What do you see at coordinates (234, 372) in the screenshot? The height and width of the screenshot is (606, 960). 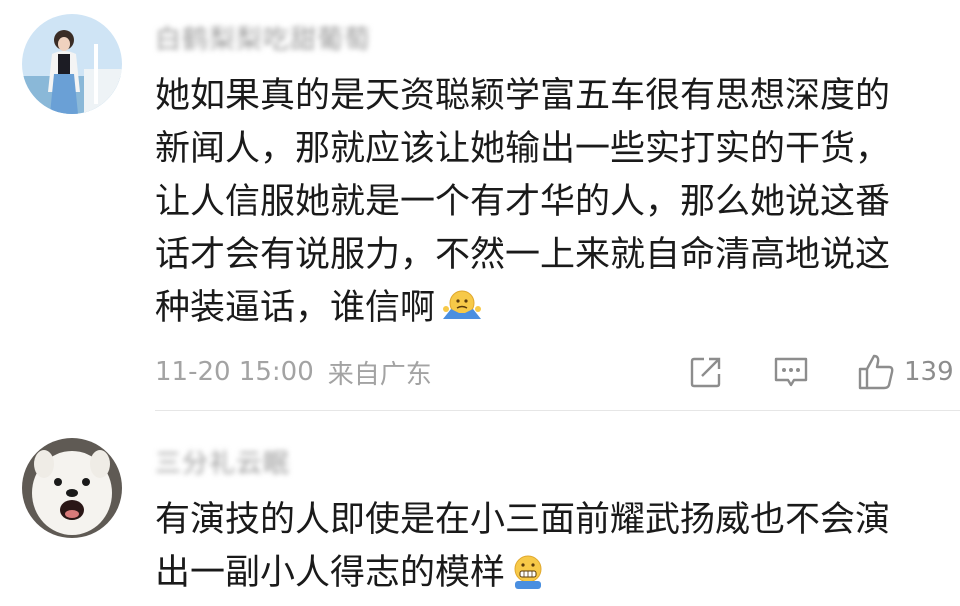 I see `comment-time: 11-20 15:00` at bounding box center [234, 372].